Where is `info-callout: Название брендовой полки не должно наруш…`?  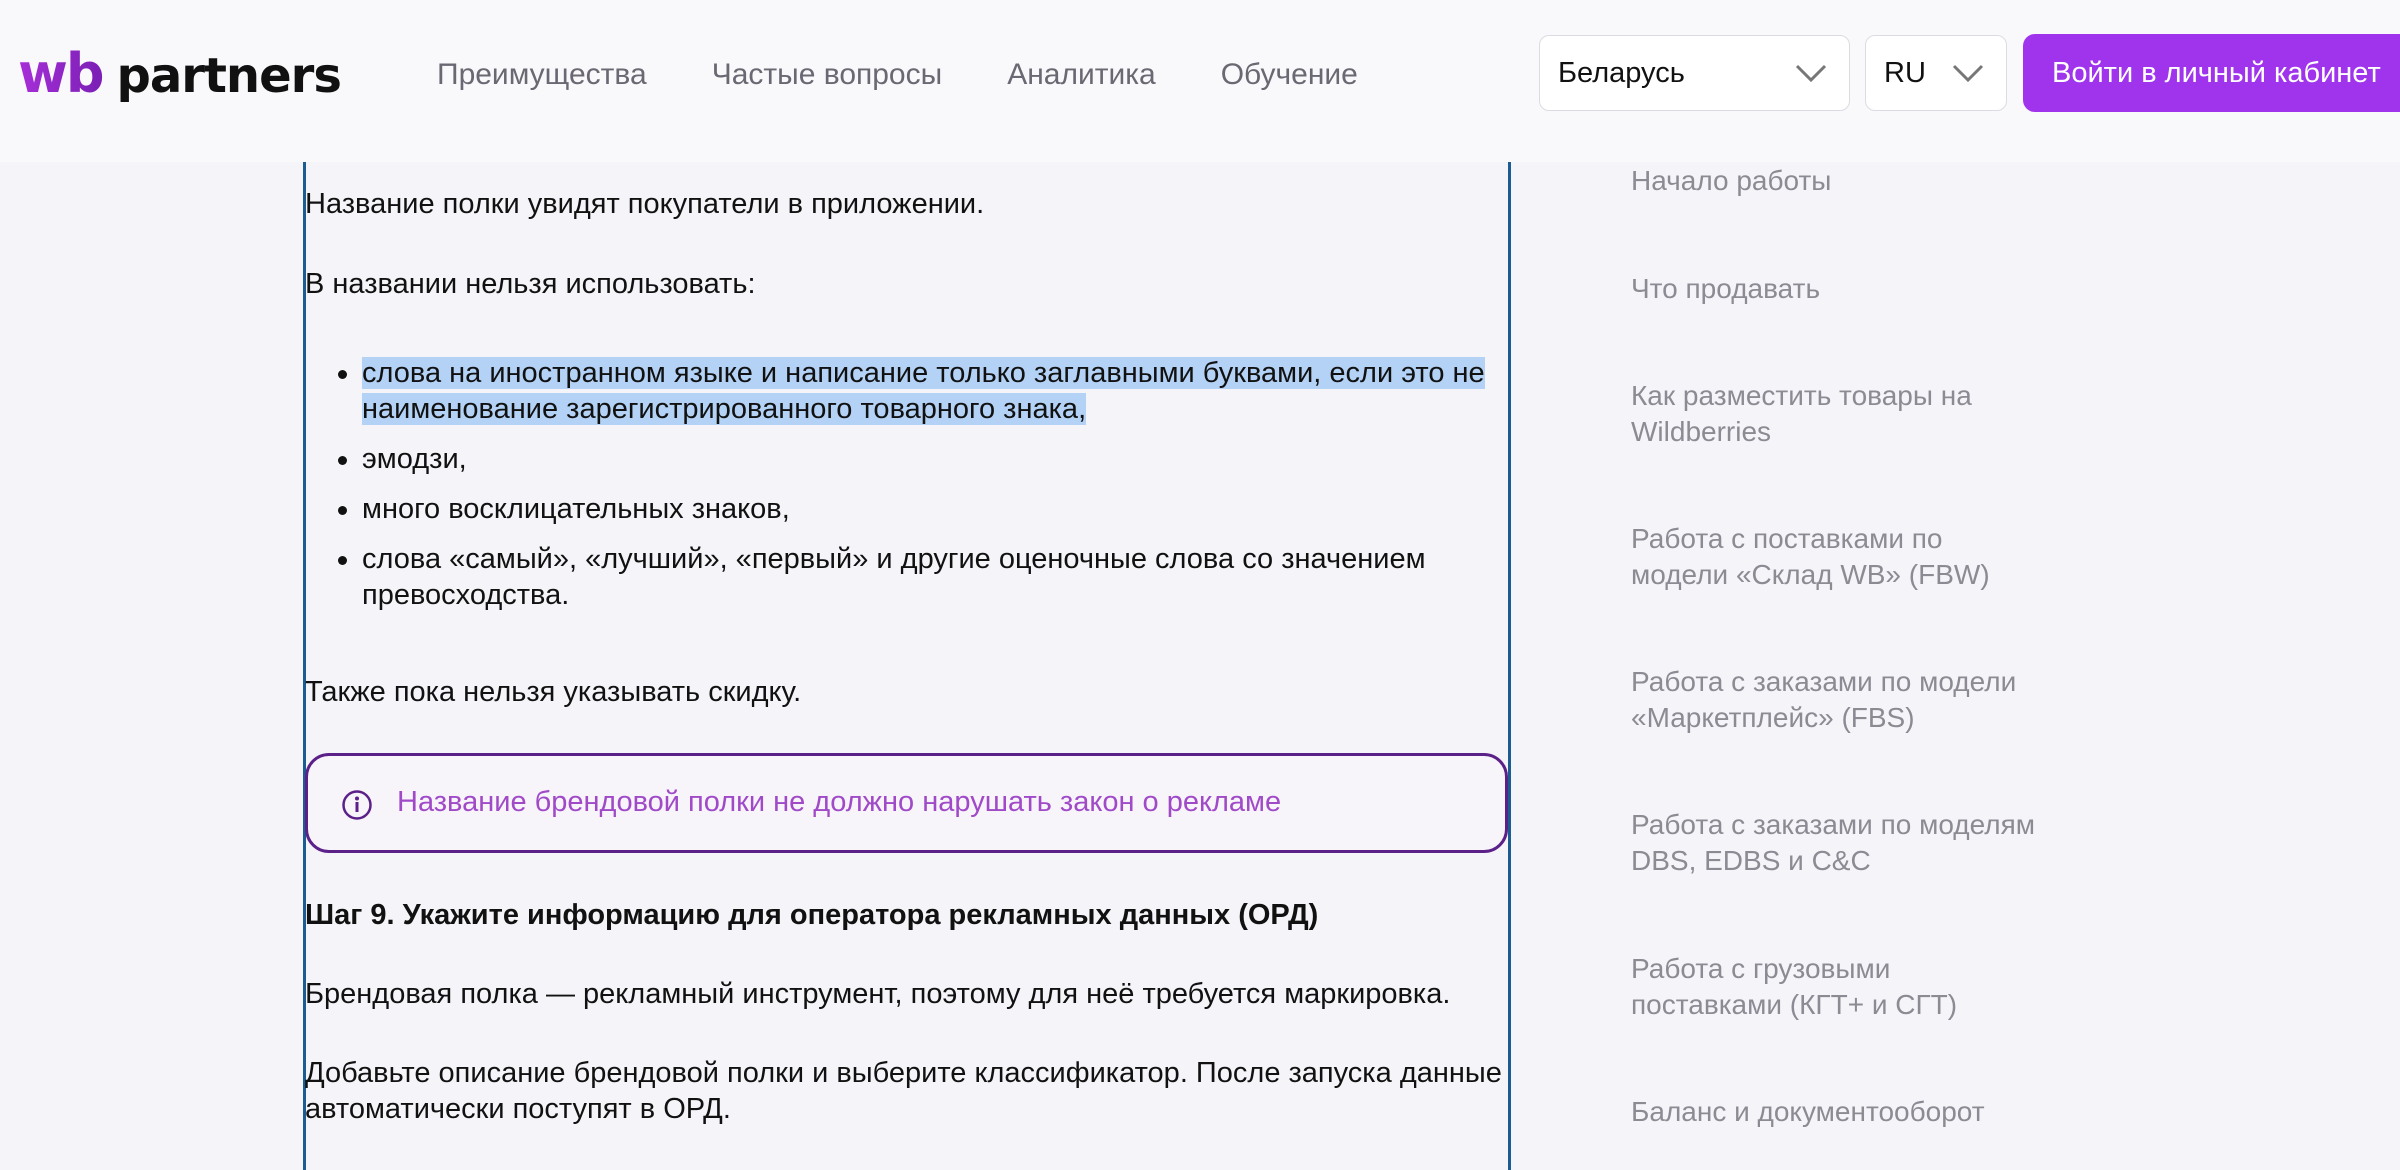 info-callout: Название брендовой полки не должно наруш… is located at coordinates (906, 803).